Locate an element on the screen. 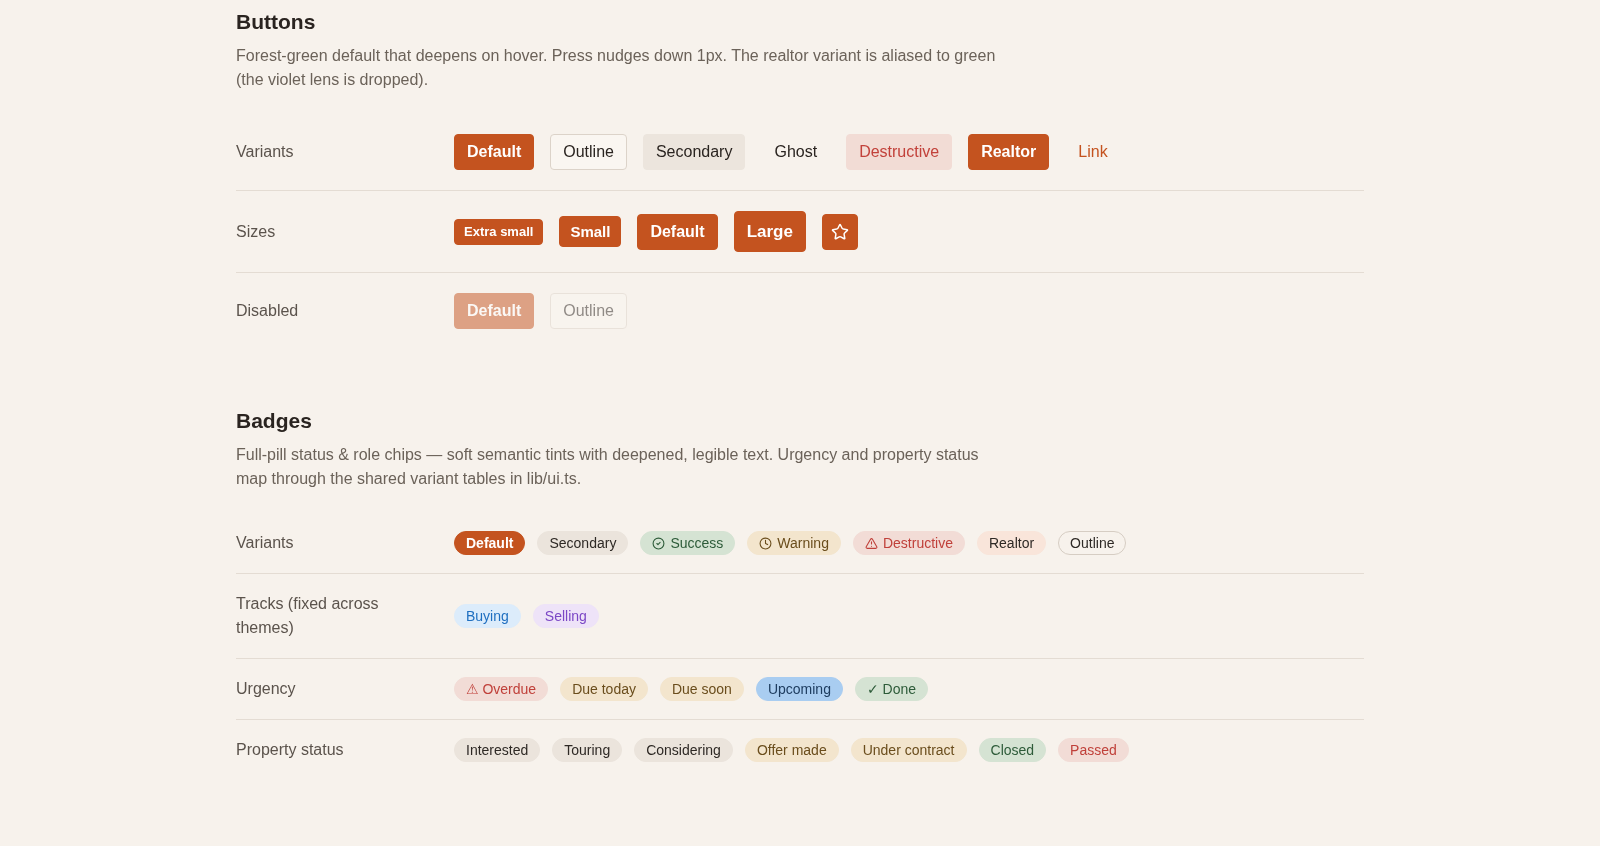  row-label: Urgency is located at coordinates (266, 689).